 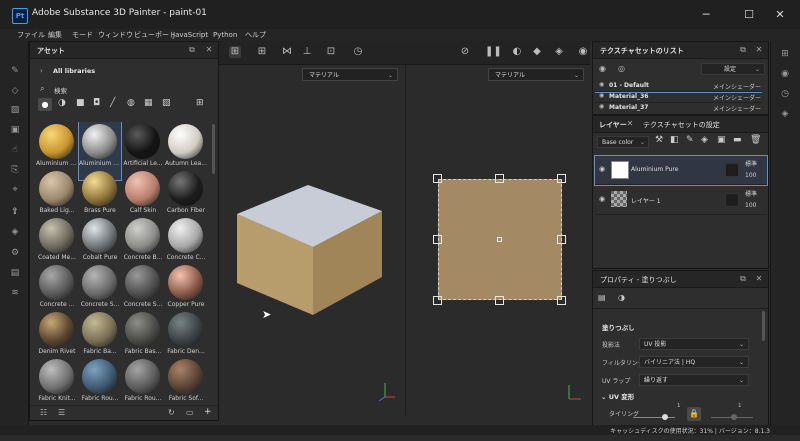 I want to click on camera-cube-icon: ◆, so click(x=537, y=52).